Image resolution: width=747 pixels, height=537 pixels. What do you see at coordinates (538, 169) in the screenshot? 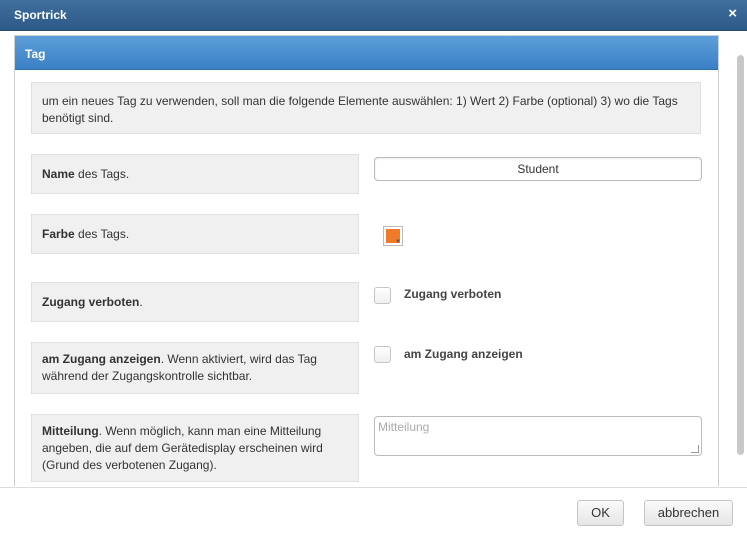
I see `name-input: Student` at bounding box center [538, 169].